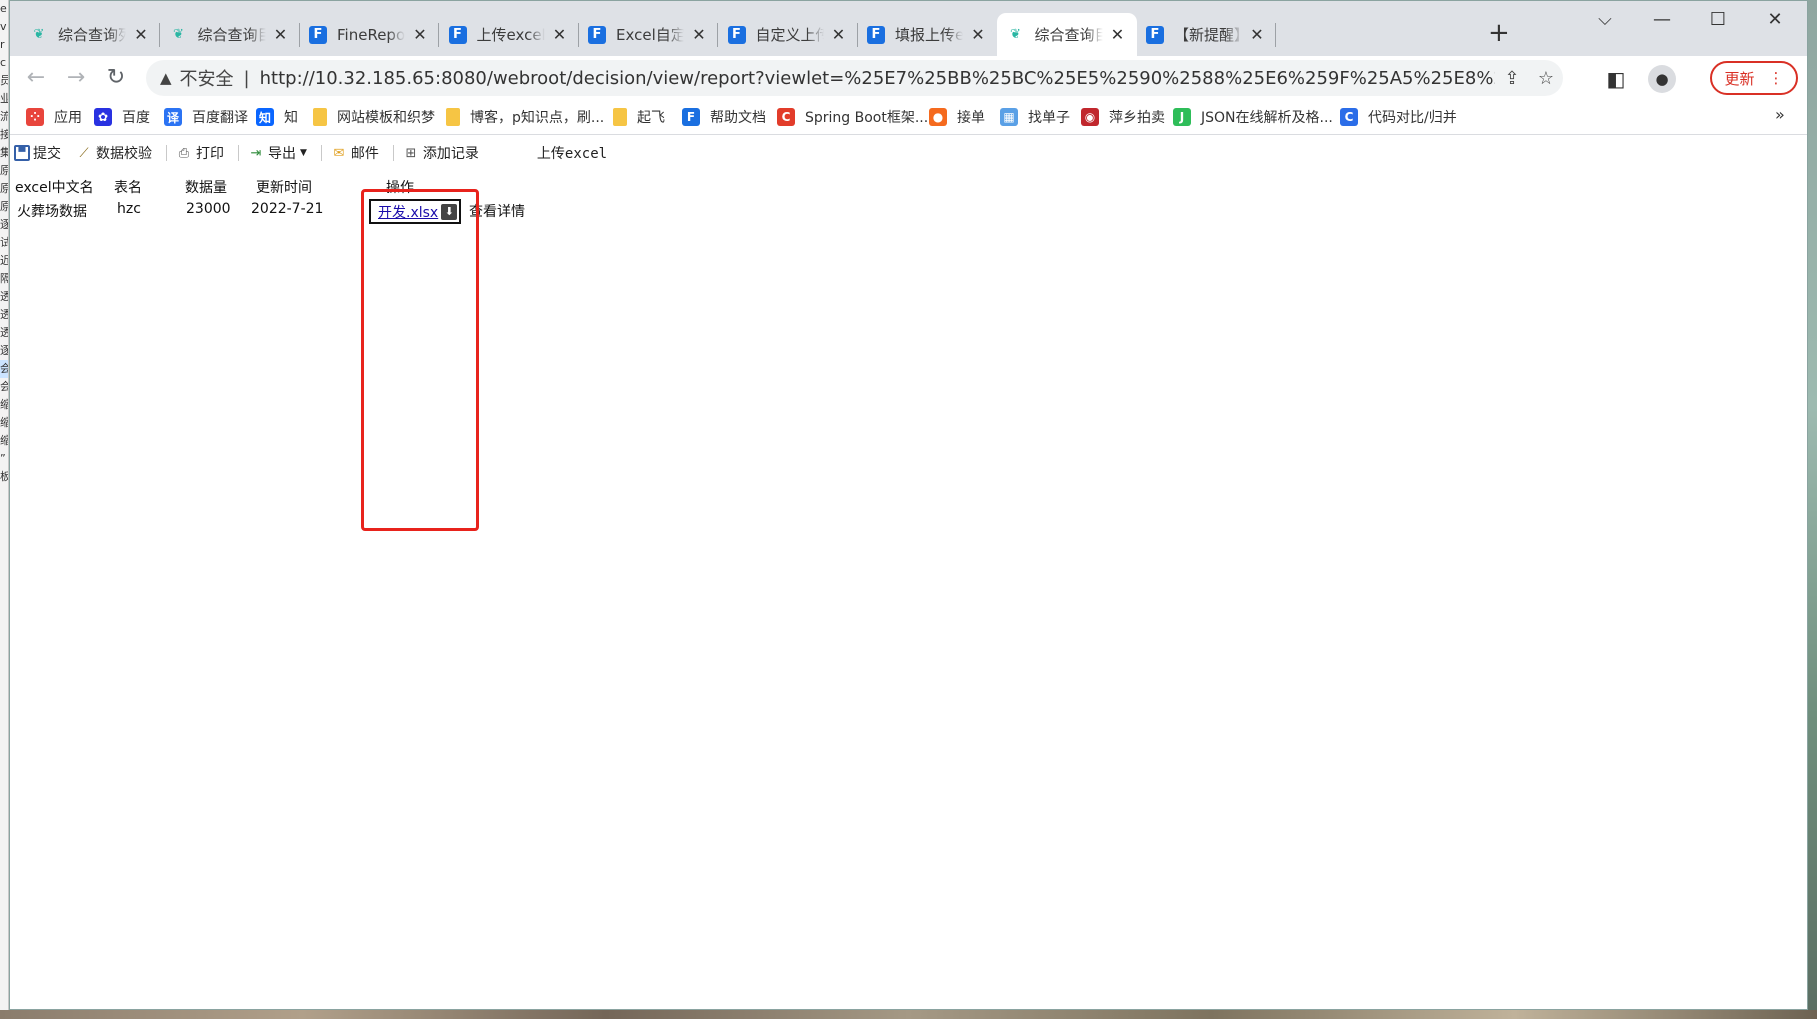 The width and height of the screenshot is (1817, 1019). I want to click on desktop-left-edge: evrc员业流接集原原原逐试近隔透透透逐会会缩缩缩”板, so click(4, 509).